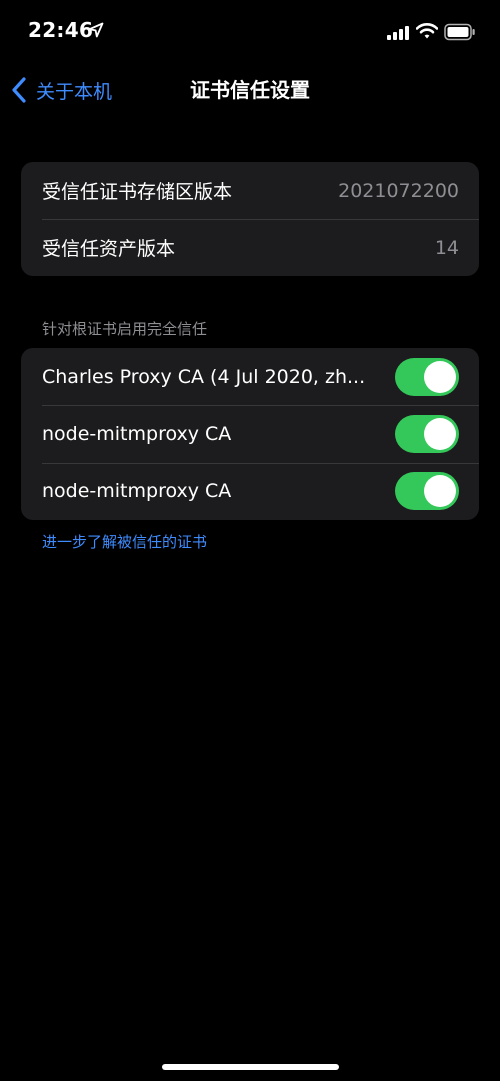 This screenshot has width=500, height=1081. What do you see at coordinates (250, 32) in the screenshot?
I see `status-bar: 22:46` at bounding box center [250, 32].